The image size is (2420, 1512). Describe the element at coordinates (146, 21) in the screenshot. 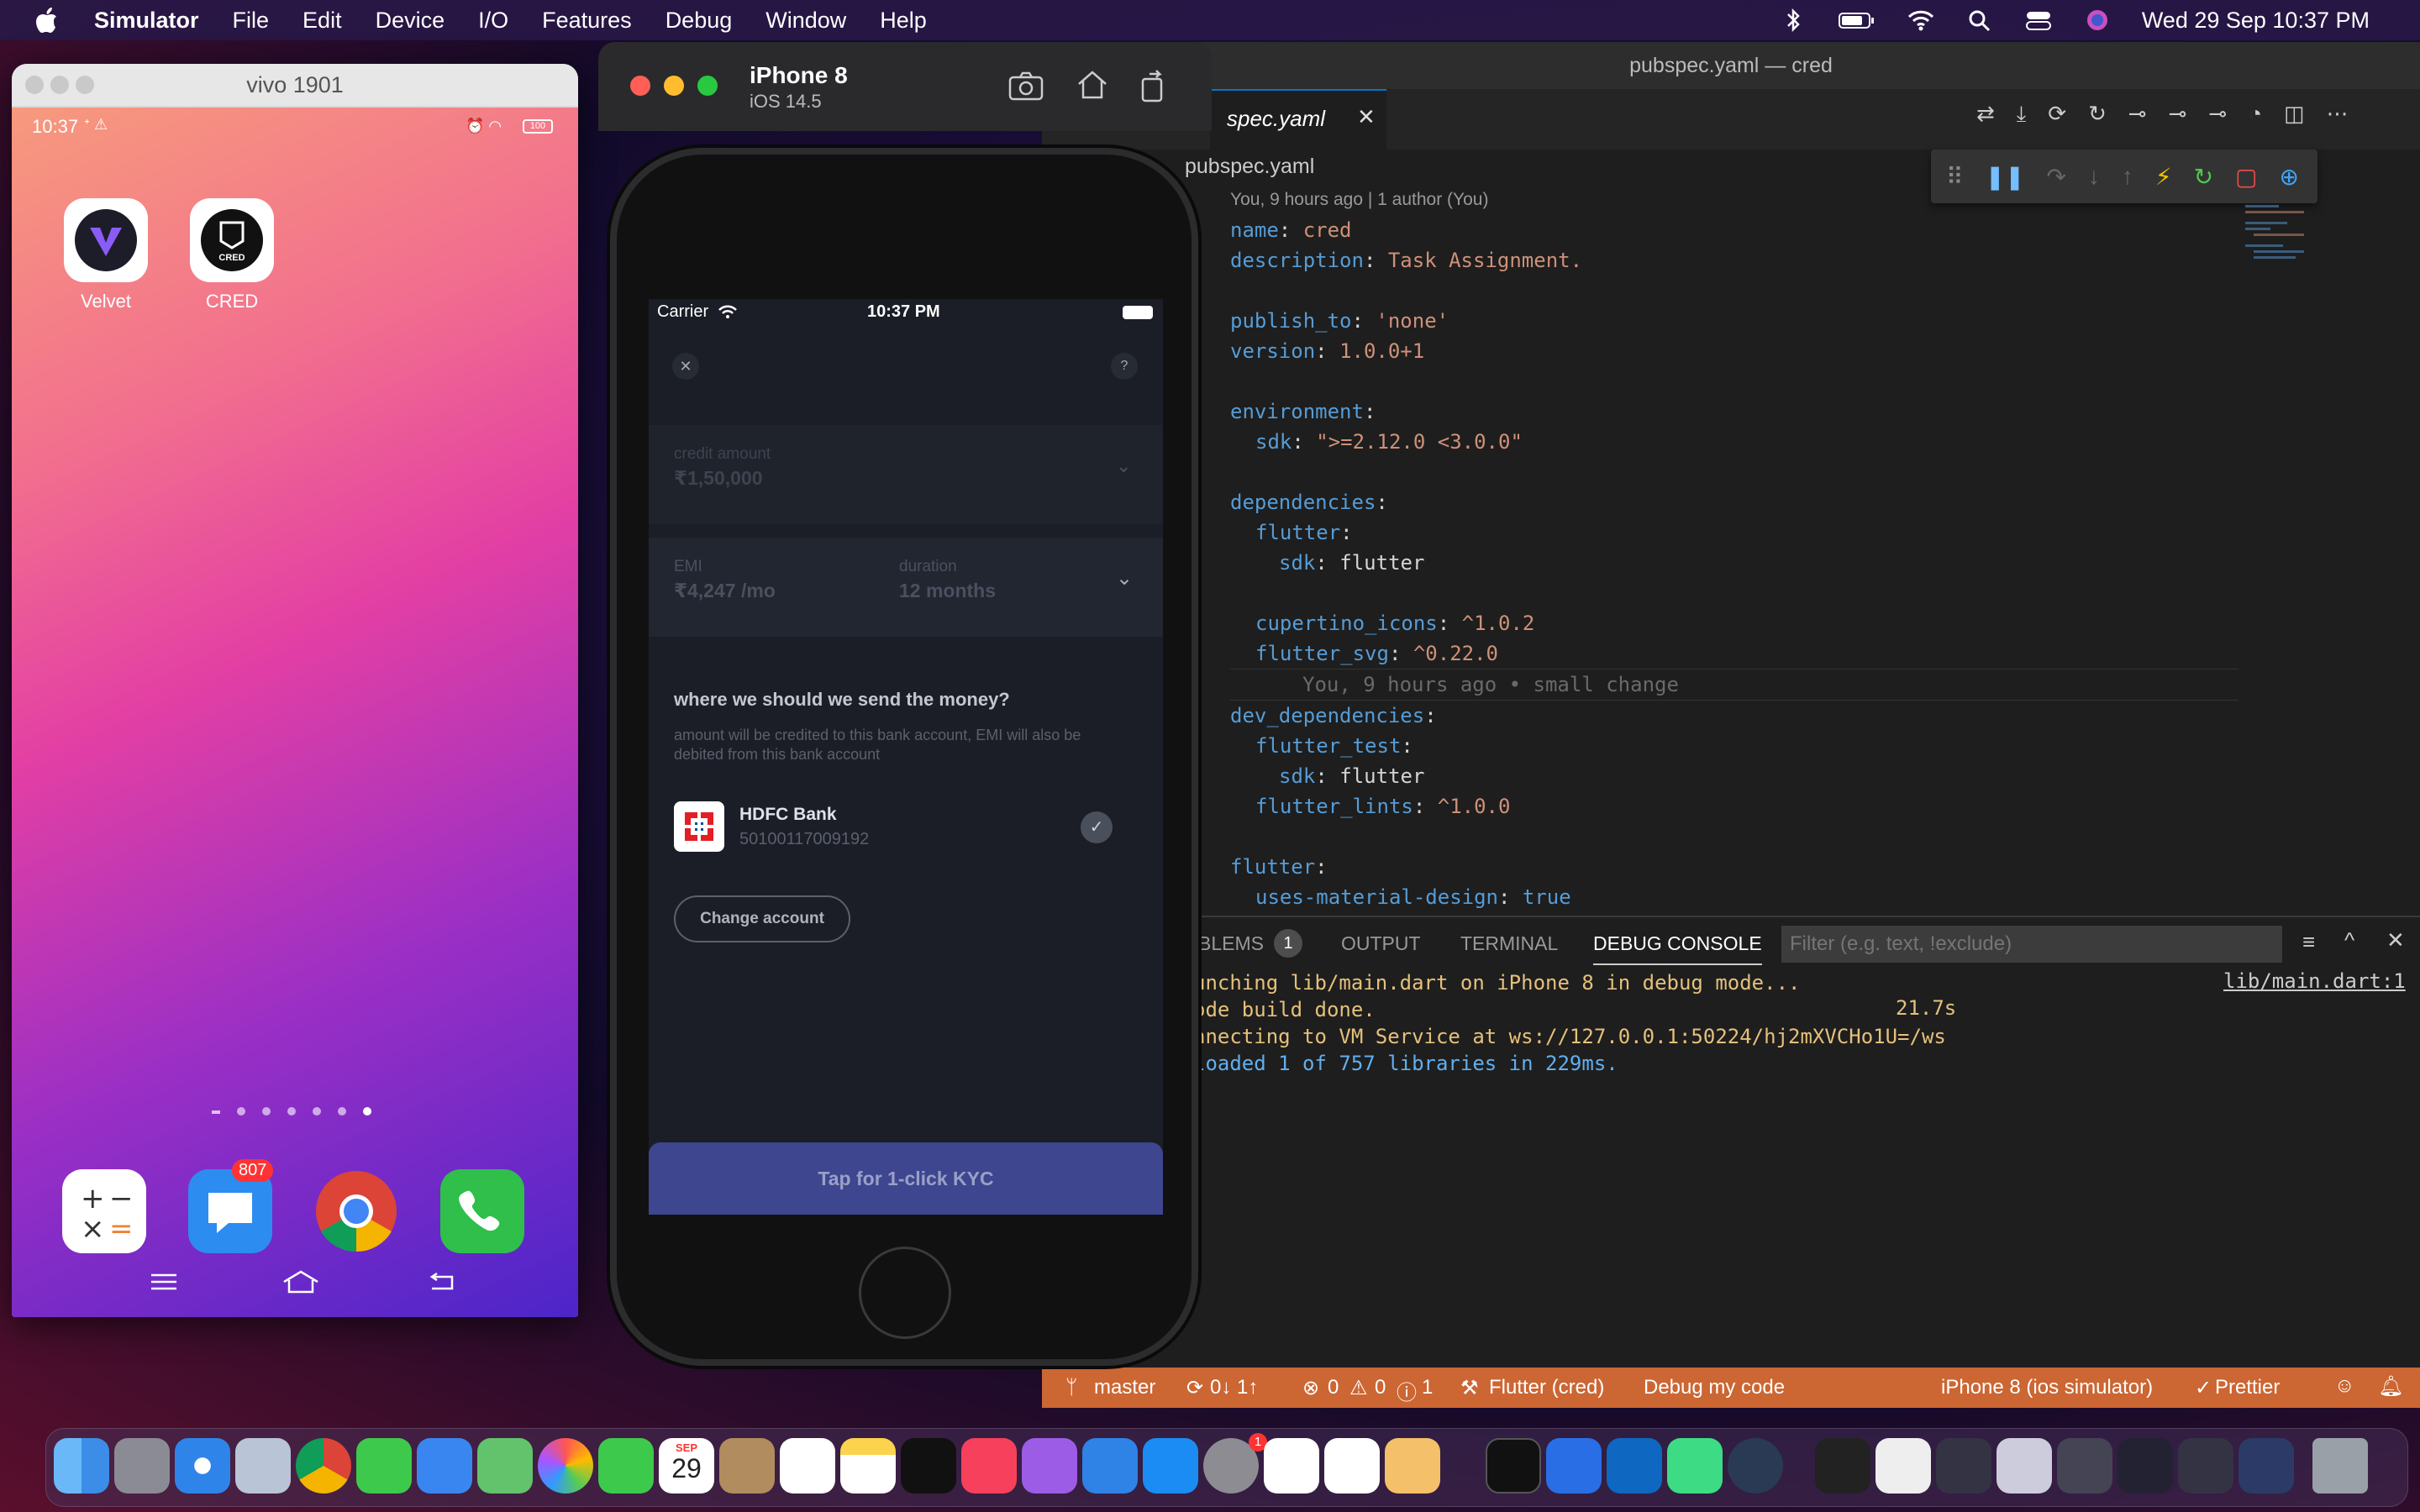

I see `menu-app-name: Simulator` at that location.